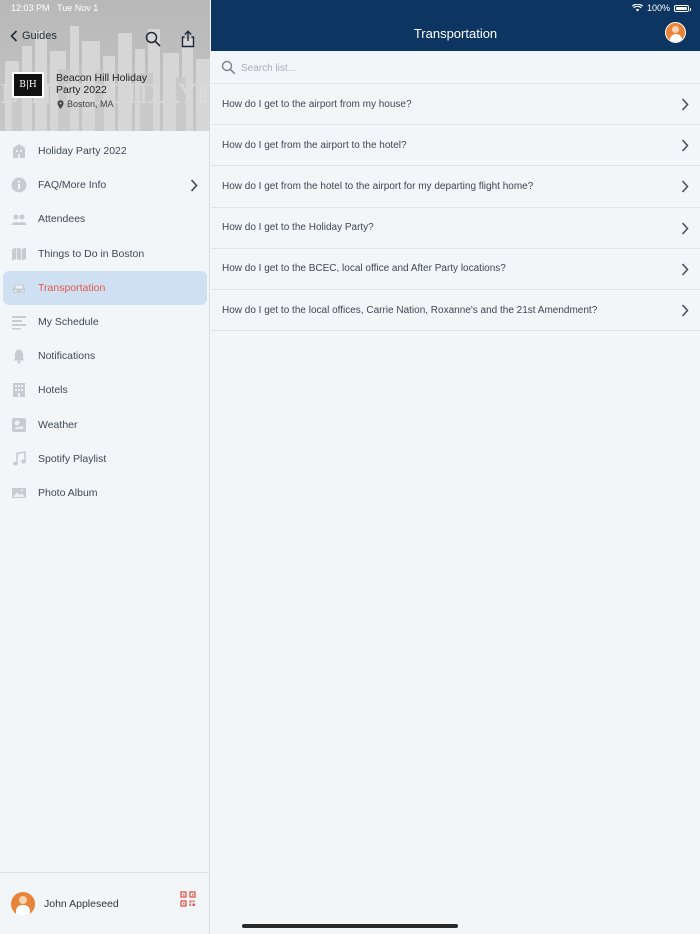  I want to click on people-icon, so click(19, 220).